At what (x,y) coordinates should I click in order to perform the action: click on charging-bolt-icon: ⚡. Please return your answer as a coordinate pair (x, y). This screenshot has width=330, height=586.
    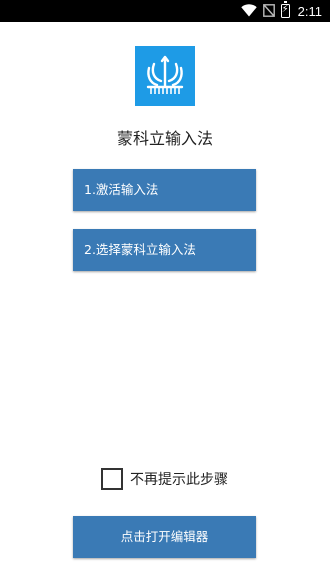
    Looking at the image, I should click on (285, 9).